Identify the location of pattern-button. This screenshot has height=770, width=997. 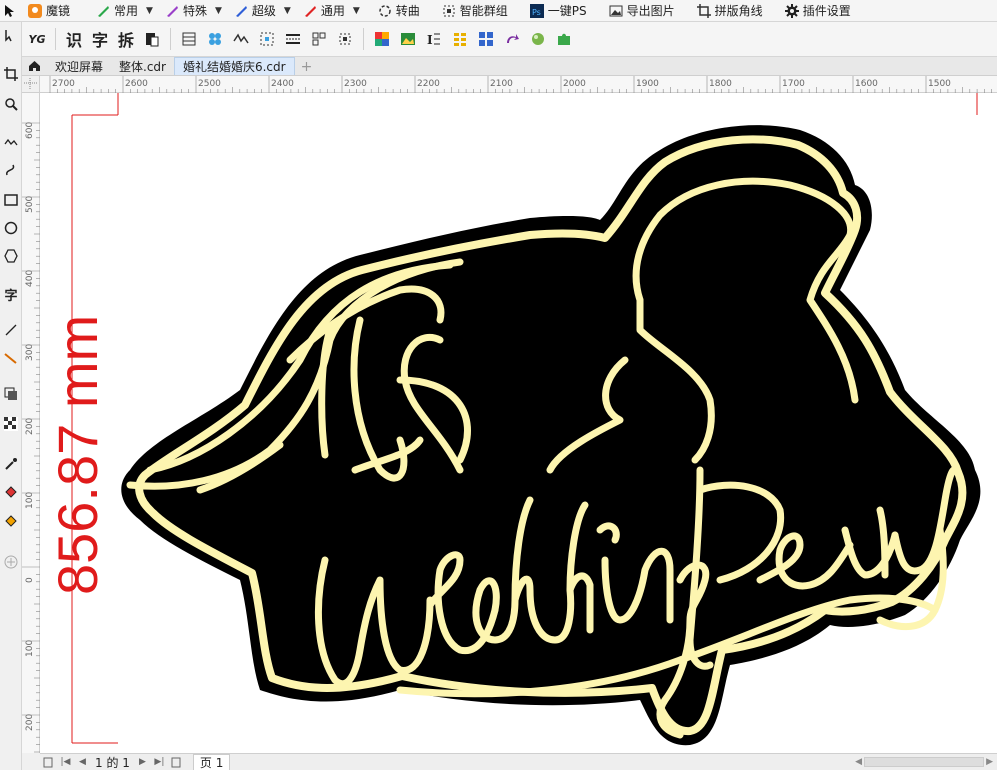
(215, 39).